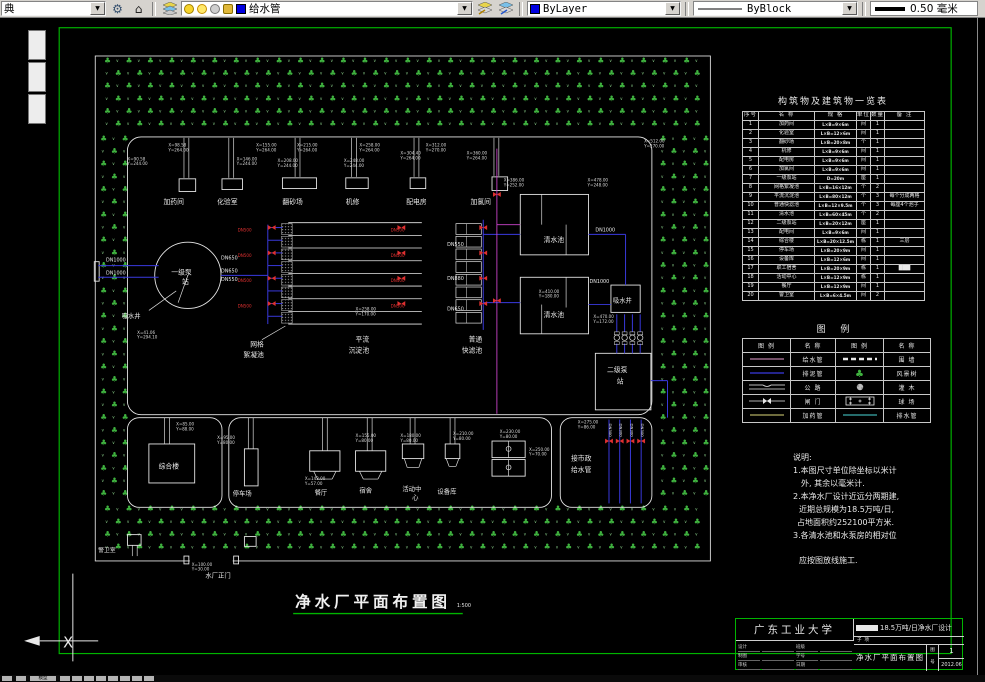 Image resolution: width=985 pixels, height=682 pixels. I want to click on layer-combo: 给水管 ▼, so click(327, 8).